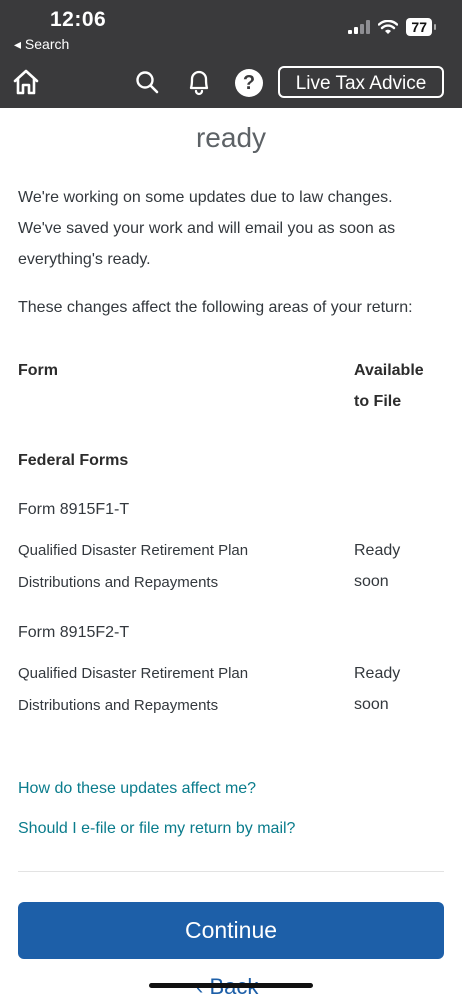  Describe the element at coordinates (361, 82) in the screenshot. I see `live-tax-advice-button: Live Tax Advice` at that location.